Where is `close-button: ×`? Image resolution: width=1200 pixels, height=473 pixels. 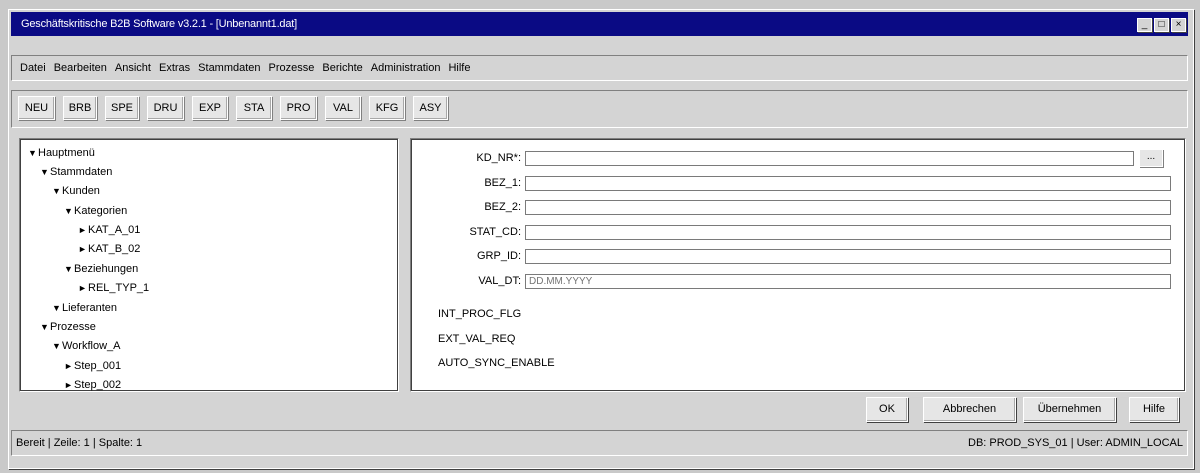
close-button: × is located at coordinates (1178, 25).